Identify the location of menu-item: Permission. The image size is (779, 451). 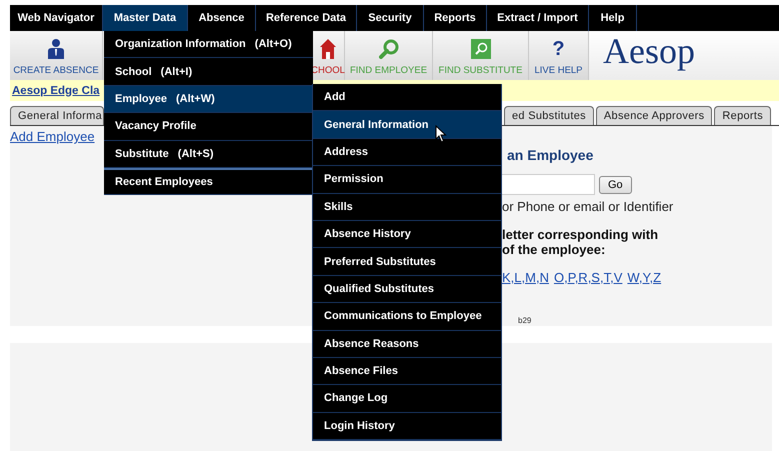
(407, 180).